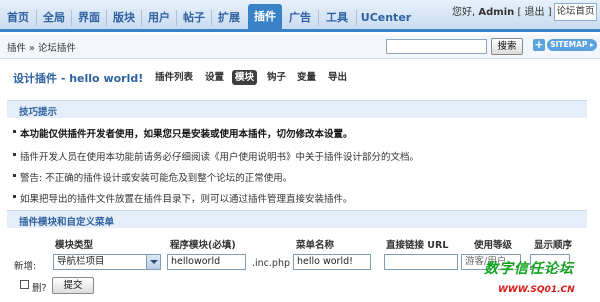 Image resolution: width=600 pixels, height=302 pixels. What do you see at coordinates (78, 78) in the screenshot?
I see `page-title: 设计插件 - hello world!` at bounding box center [78, 78].